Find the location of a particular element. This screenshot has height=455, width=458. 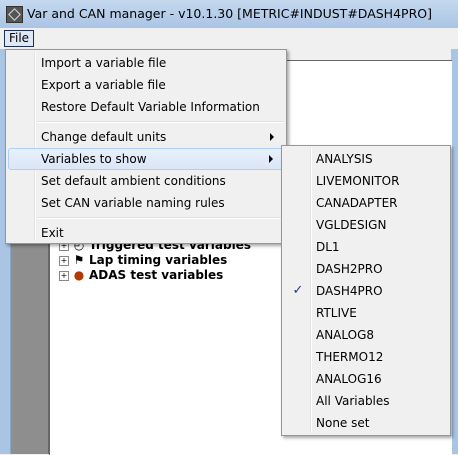

submenu-item-analog16: ANALOG16 is located at coordinates (366, 379).